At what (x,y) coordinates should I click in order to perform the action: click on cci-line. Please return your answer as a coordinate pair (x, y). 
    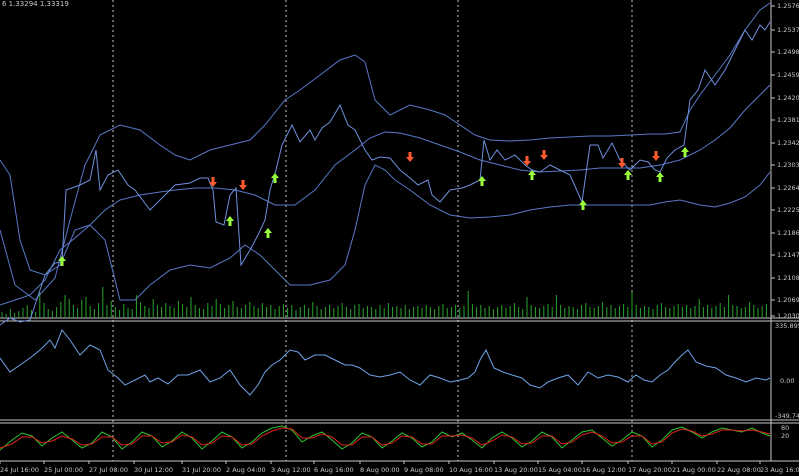
    Looking at the image, I should click on (385, 362).